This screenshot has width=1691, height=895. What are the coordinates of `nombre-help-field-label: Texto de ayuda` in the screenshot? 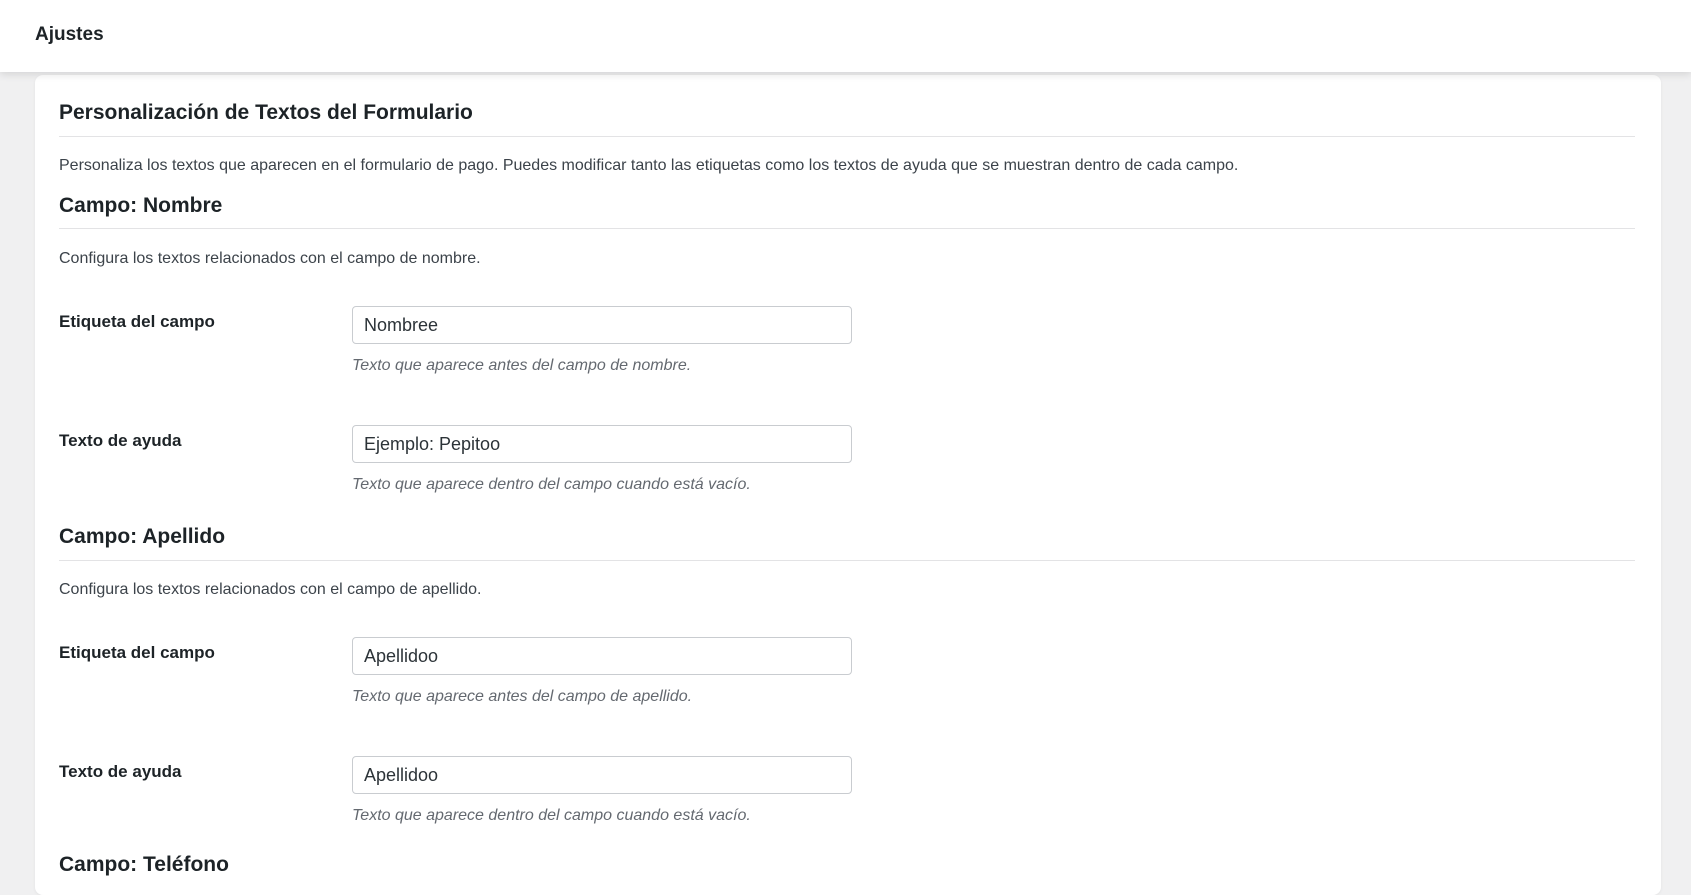 It's located at (120, 440).